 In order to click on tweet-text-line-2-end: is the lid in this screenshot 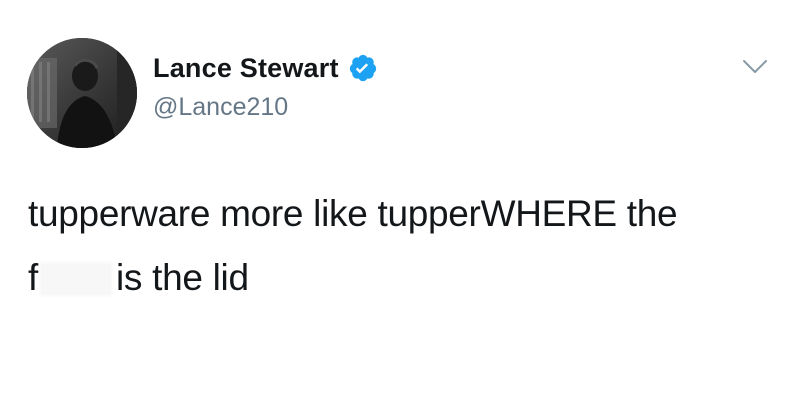, I will do `click(182, 277)`.